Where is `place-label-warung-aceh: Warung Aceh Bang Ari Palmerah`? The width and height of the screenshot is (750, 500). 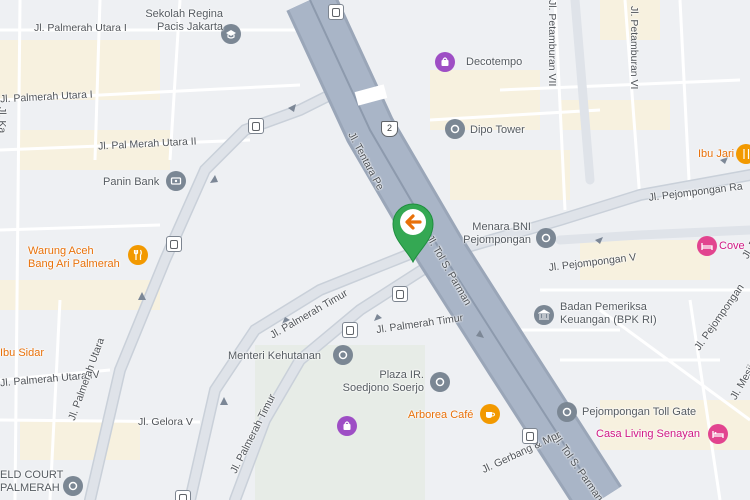 place-label-warung-aceh: Warung Aceh Bang Ari Palmerah is located at coordinates (74, 258).